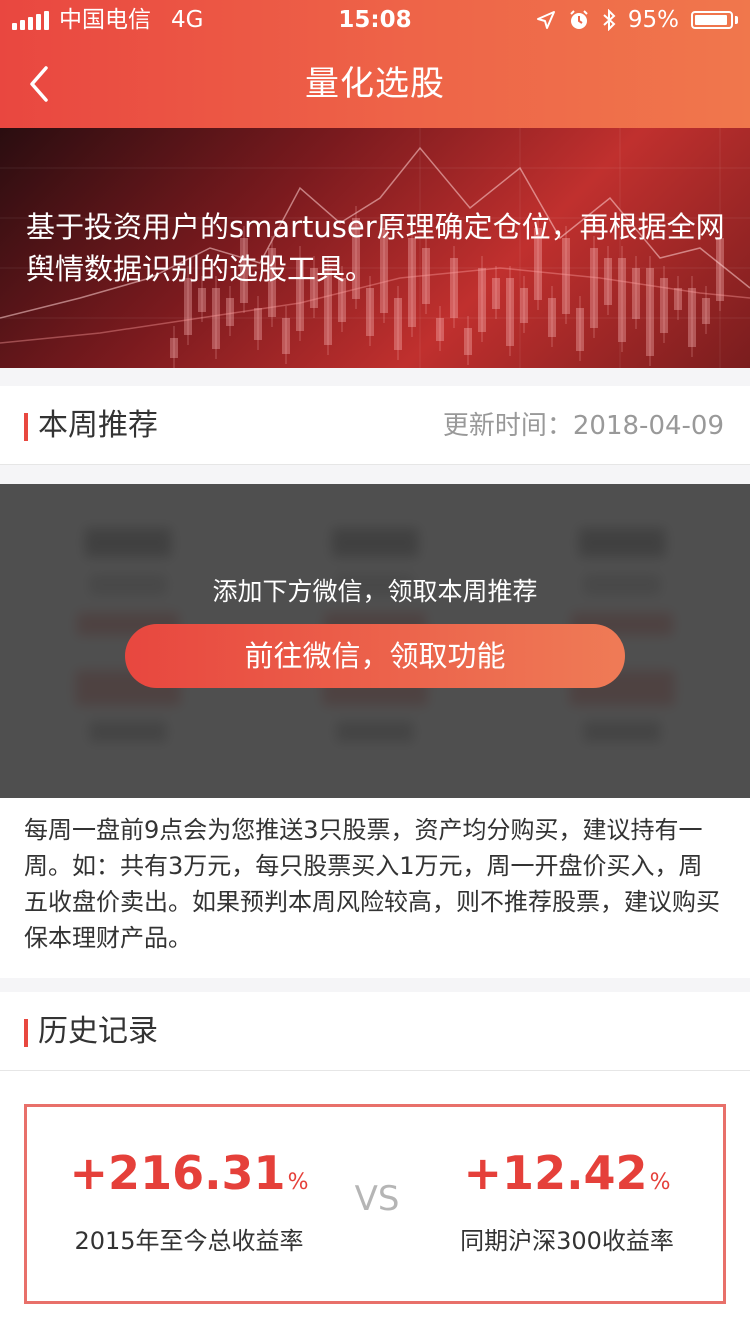  What do you see at coordinates (375, 656) in the screenshot?
I see `go-wechat-button: 前往微信，领取功能` at bounding box center [375, 656].